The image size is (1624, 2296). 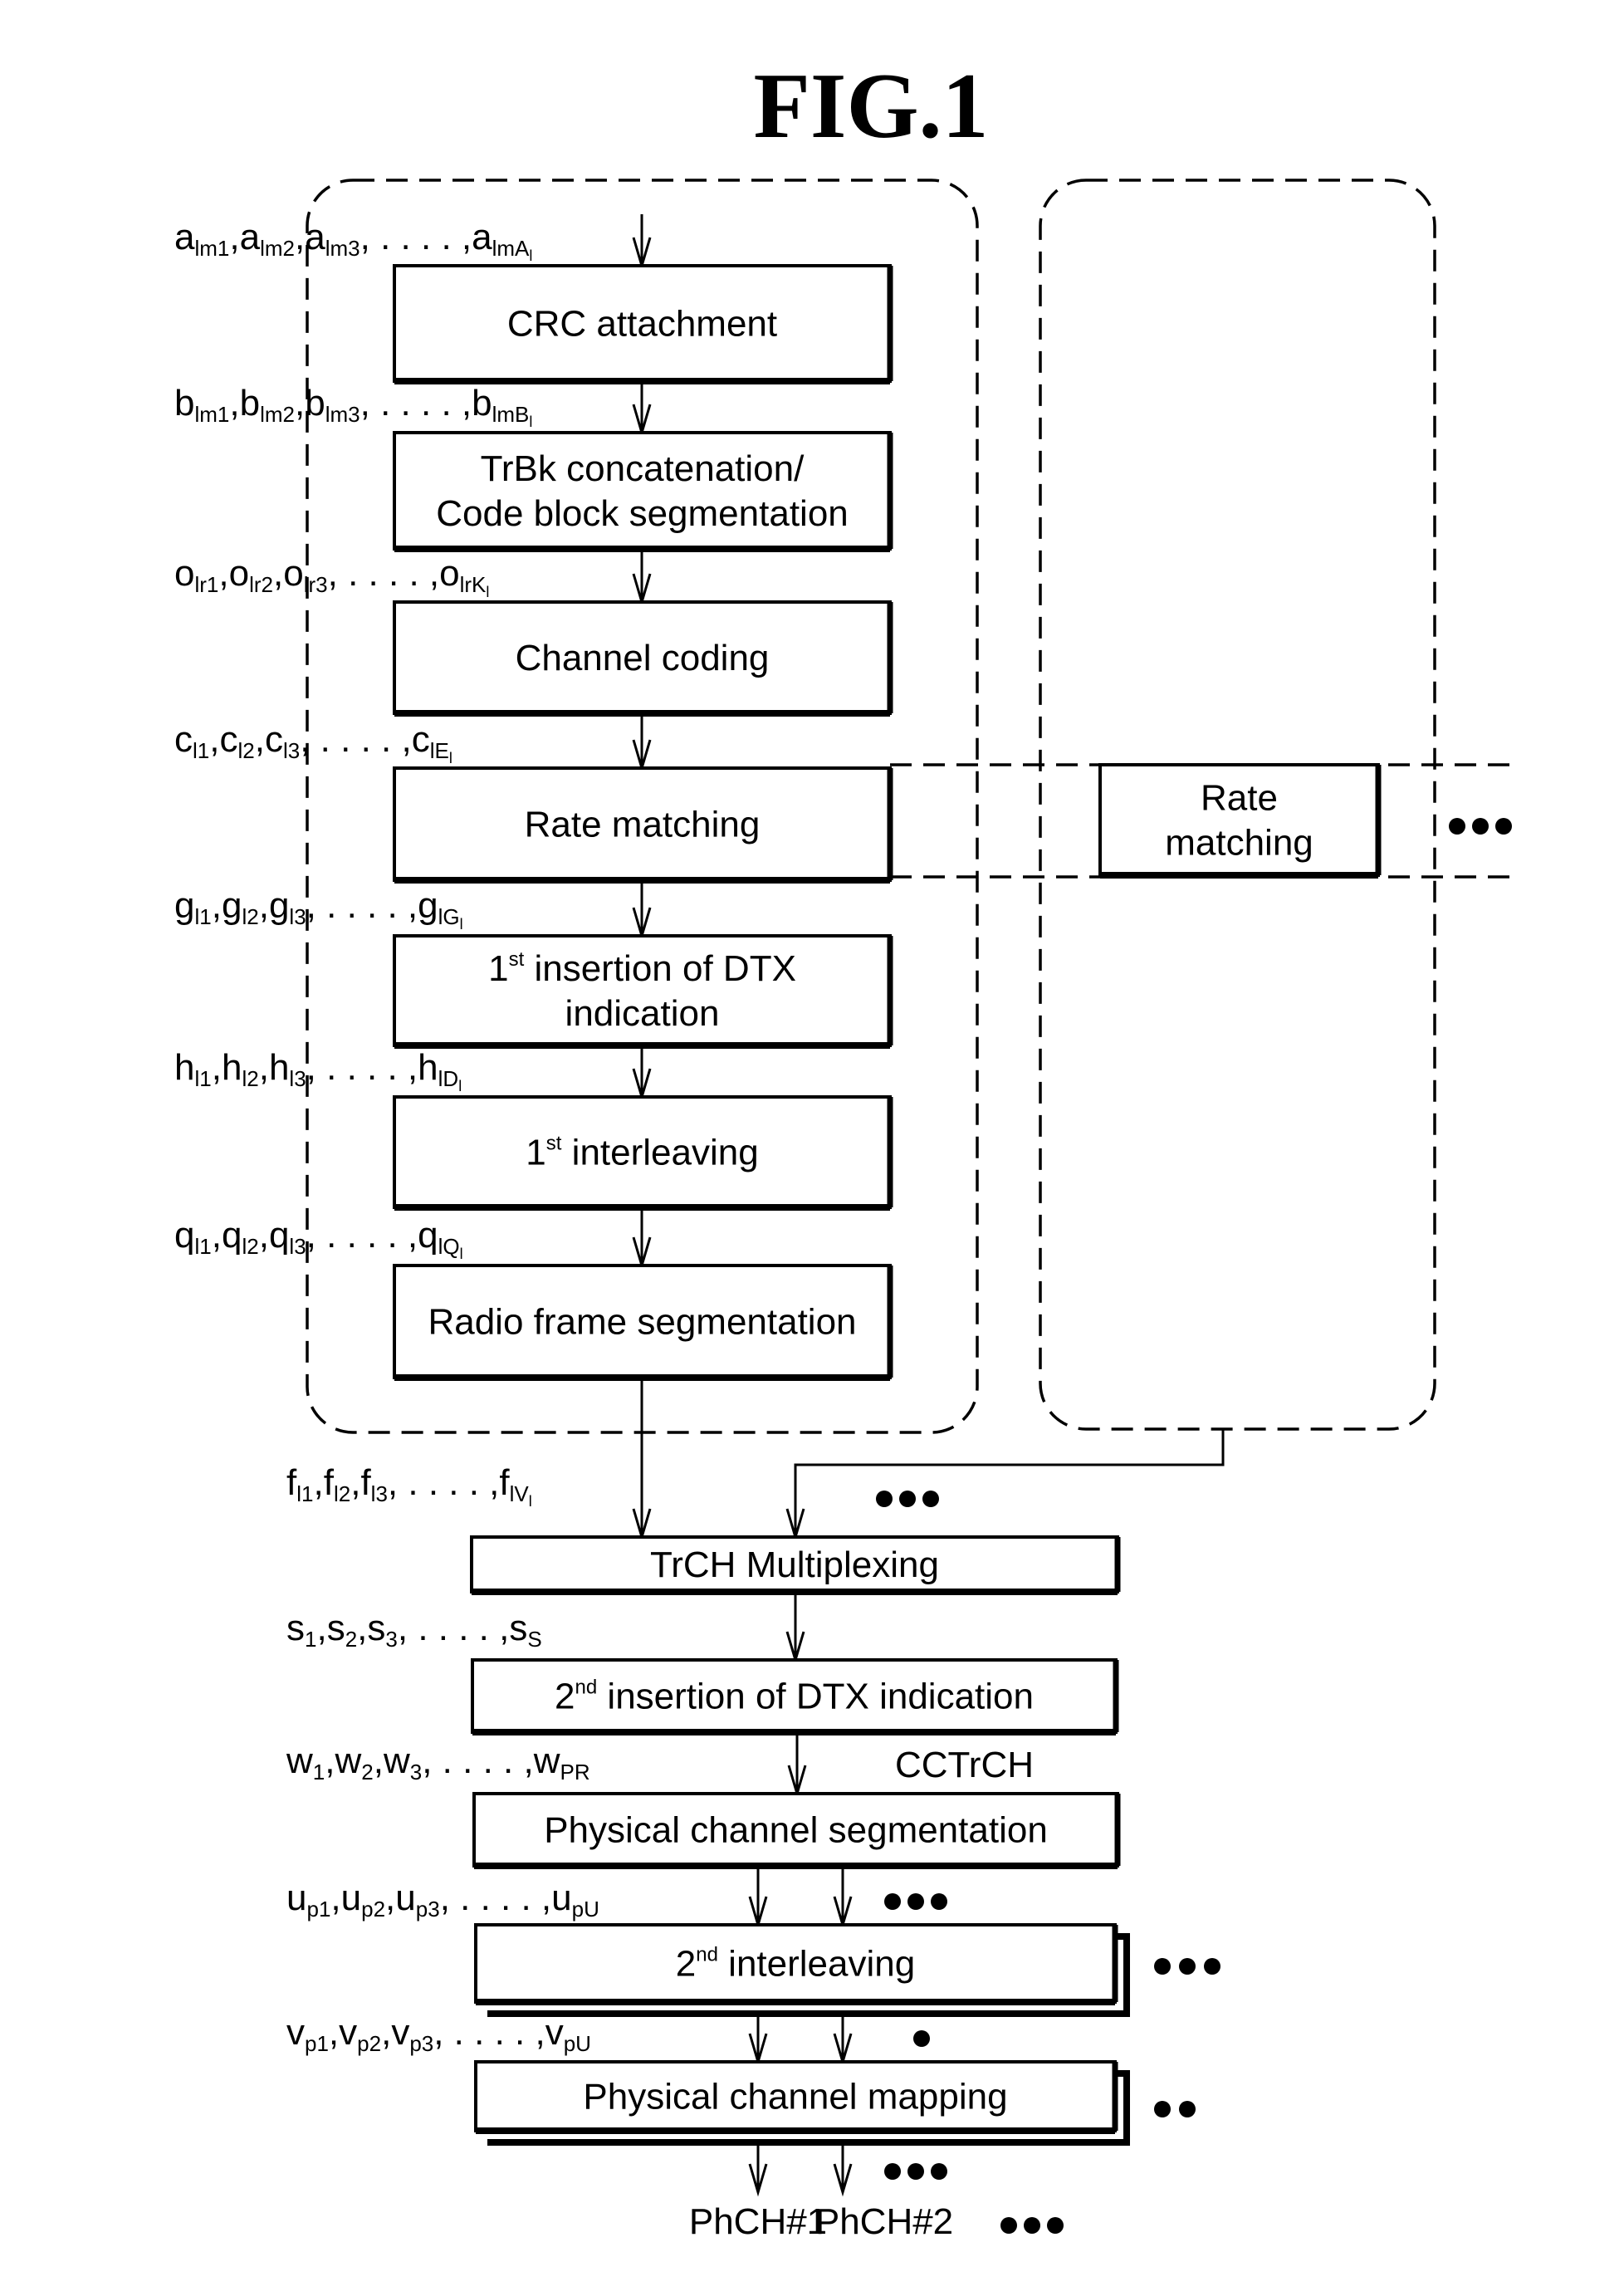 I want to click on sequence-symbol: s, so click(x=336, y=1628).